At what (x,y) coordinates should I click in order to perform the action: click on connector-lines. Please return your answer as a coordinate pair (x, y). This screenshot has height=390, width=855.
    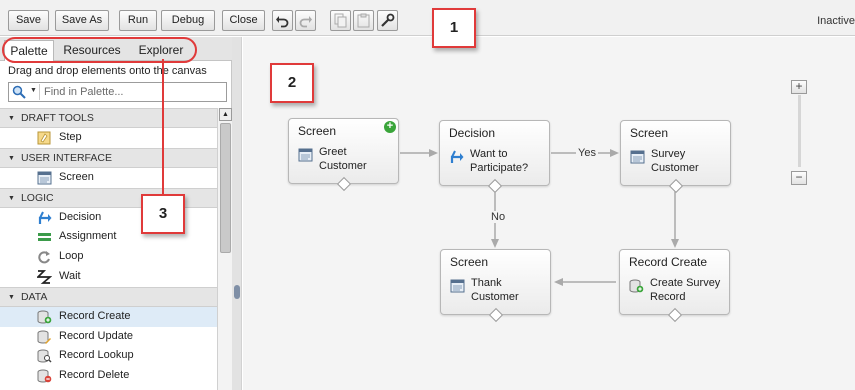
    Looking at the image, I should click on (539, 217).